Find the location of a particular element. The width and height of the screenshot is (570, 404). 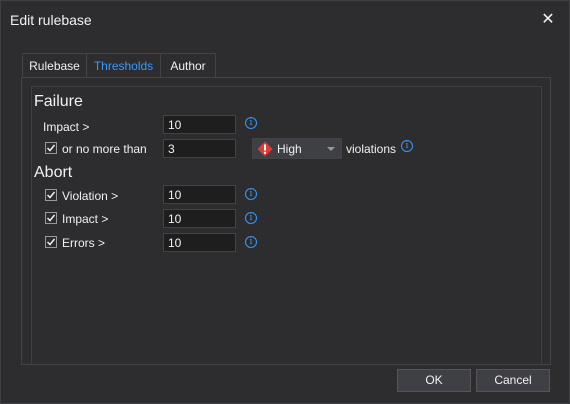

abort-impact-input is located at coordinates (199, 218).